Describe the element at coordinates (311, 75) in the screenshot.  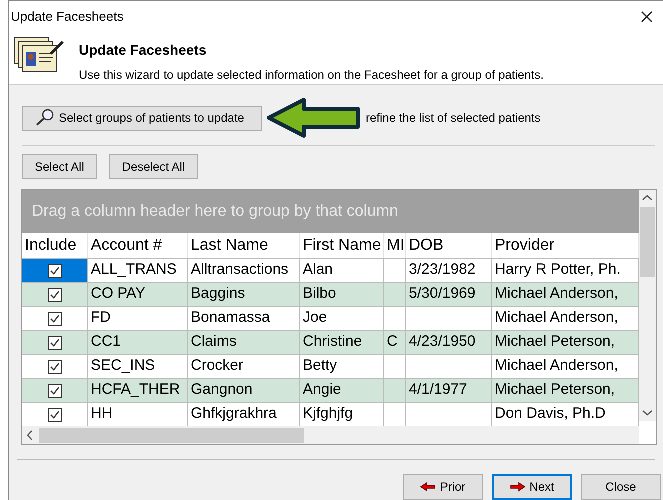
I see `wizard-description: Use this wizard to update selected information on the Facesheet for a group of patients.` at that location.